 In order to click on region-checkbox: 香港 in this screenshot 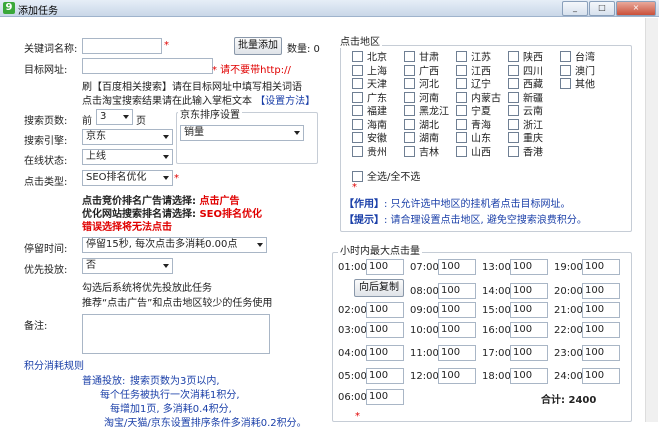, I will do `click(534, 152)`.